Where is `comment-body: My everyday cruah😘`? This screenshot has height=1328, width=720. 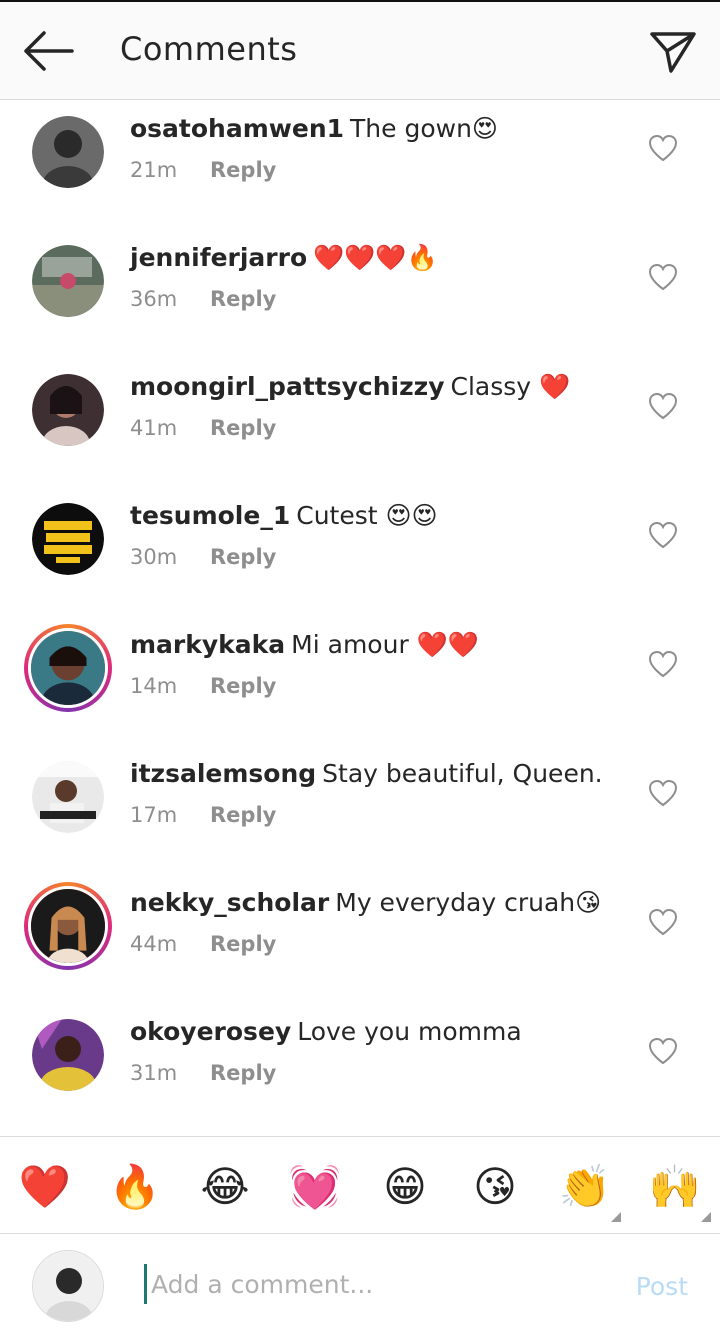
comment-body: My everyday cruah😘 is located at coordinates (468, 902).